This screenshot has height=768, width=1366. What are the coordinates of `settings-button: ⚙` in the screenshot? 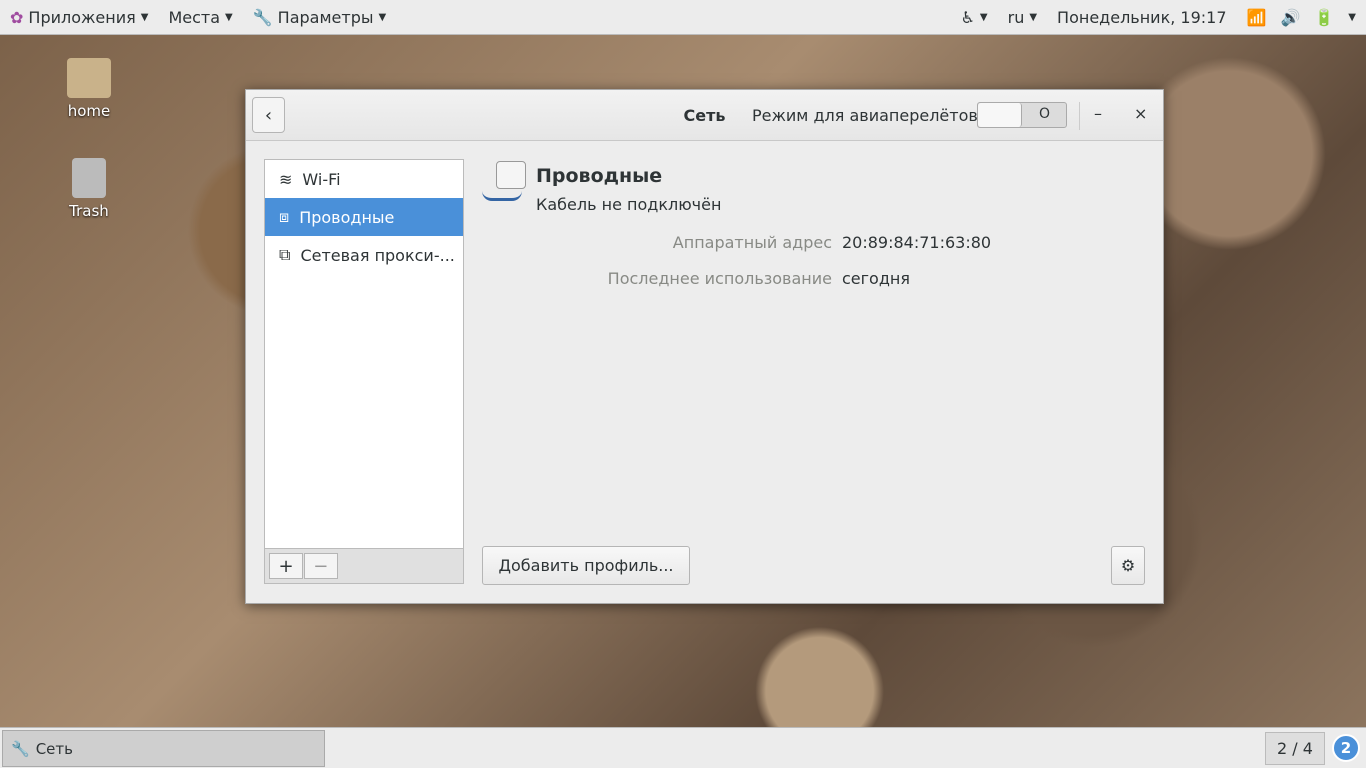 It's located at (1128, 565).